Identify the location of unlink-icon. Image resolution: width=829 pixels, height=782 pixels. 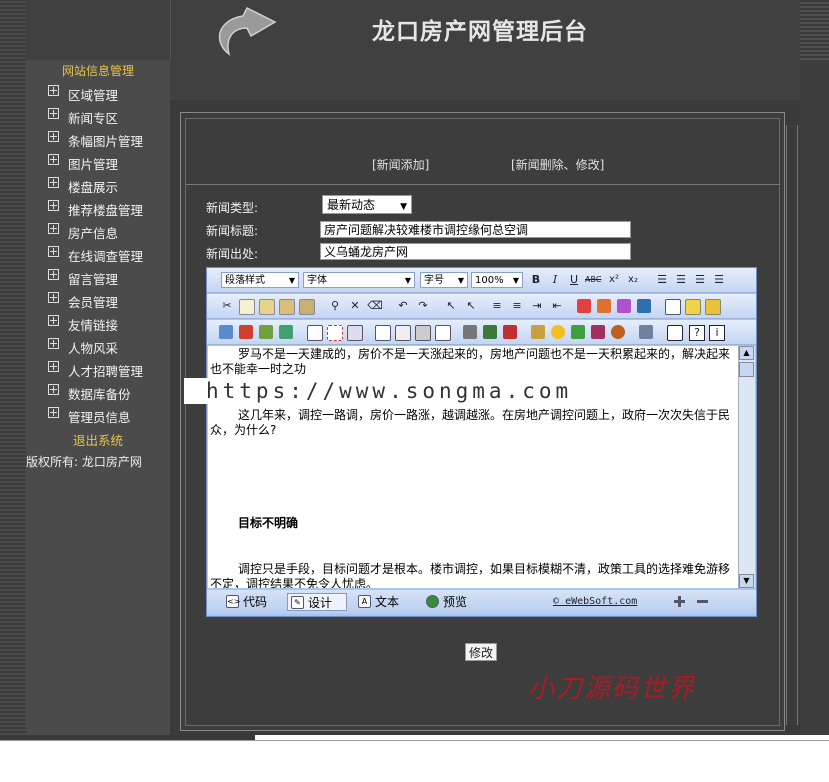
(510, 332).